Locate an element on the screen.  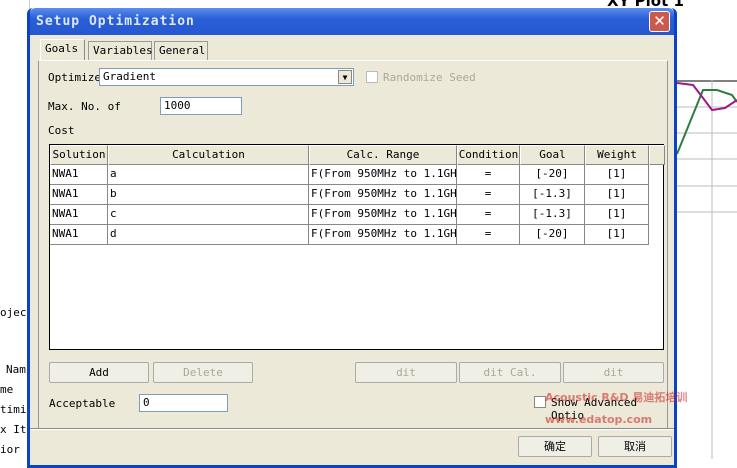
dialog-title: Setup Optimization is located at coordinates (115, 21).